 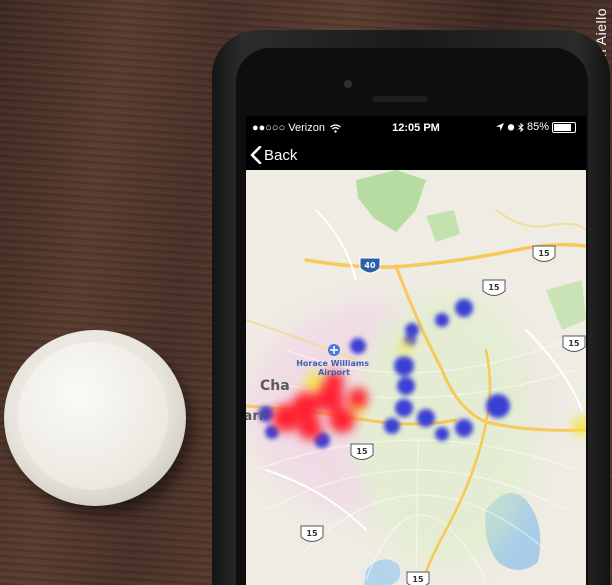 I want to click on bluetooth-icon, so click(x=521, y=127).